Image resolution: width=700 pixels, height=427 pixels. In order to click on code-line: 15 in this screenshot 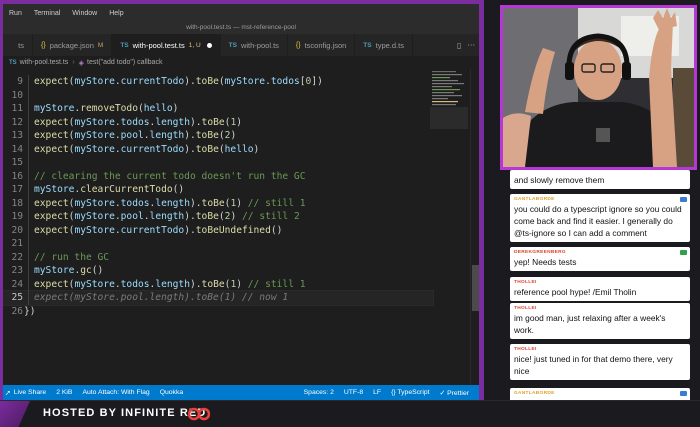, I will do `click(218, 163)`.